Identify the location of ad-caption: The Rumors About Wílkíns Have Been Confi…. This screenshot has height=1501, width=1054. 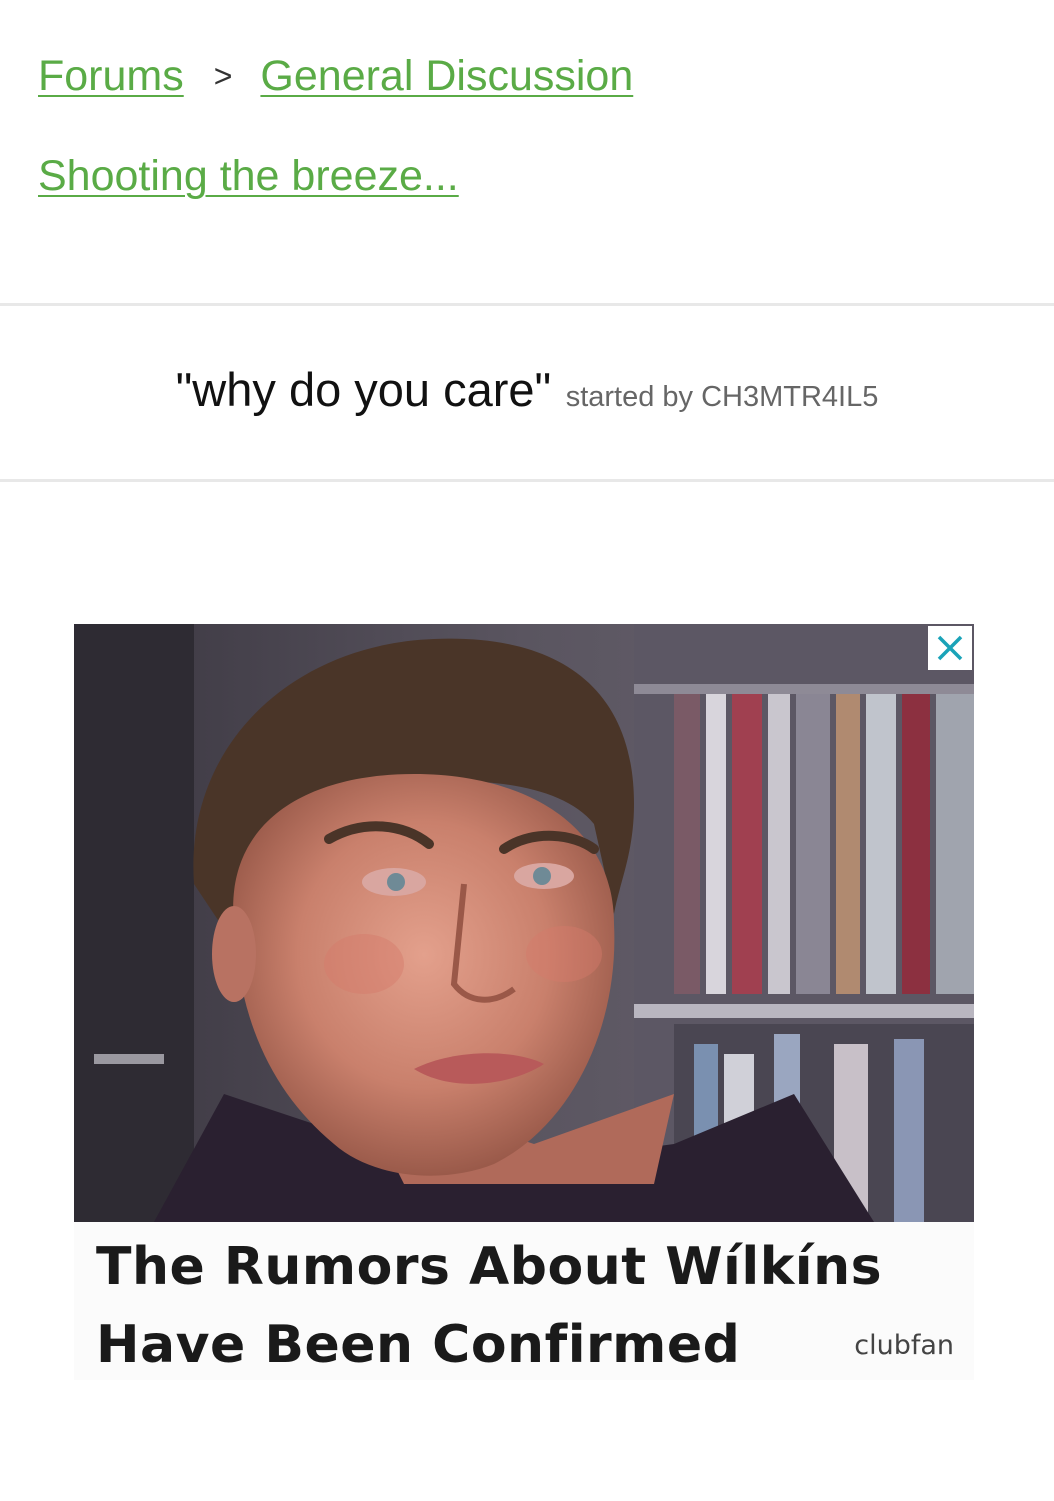
(524, 1301).